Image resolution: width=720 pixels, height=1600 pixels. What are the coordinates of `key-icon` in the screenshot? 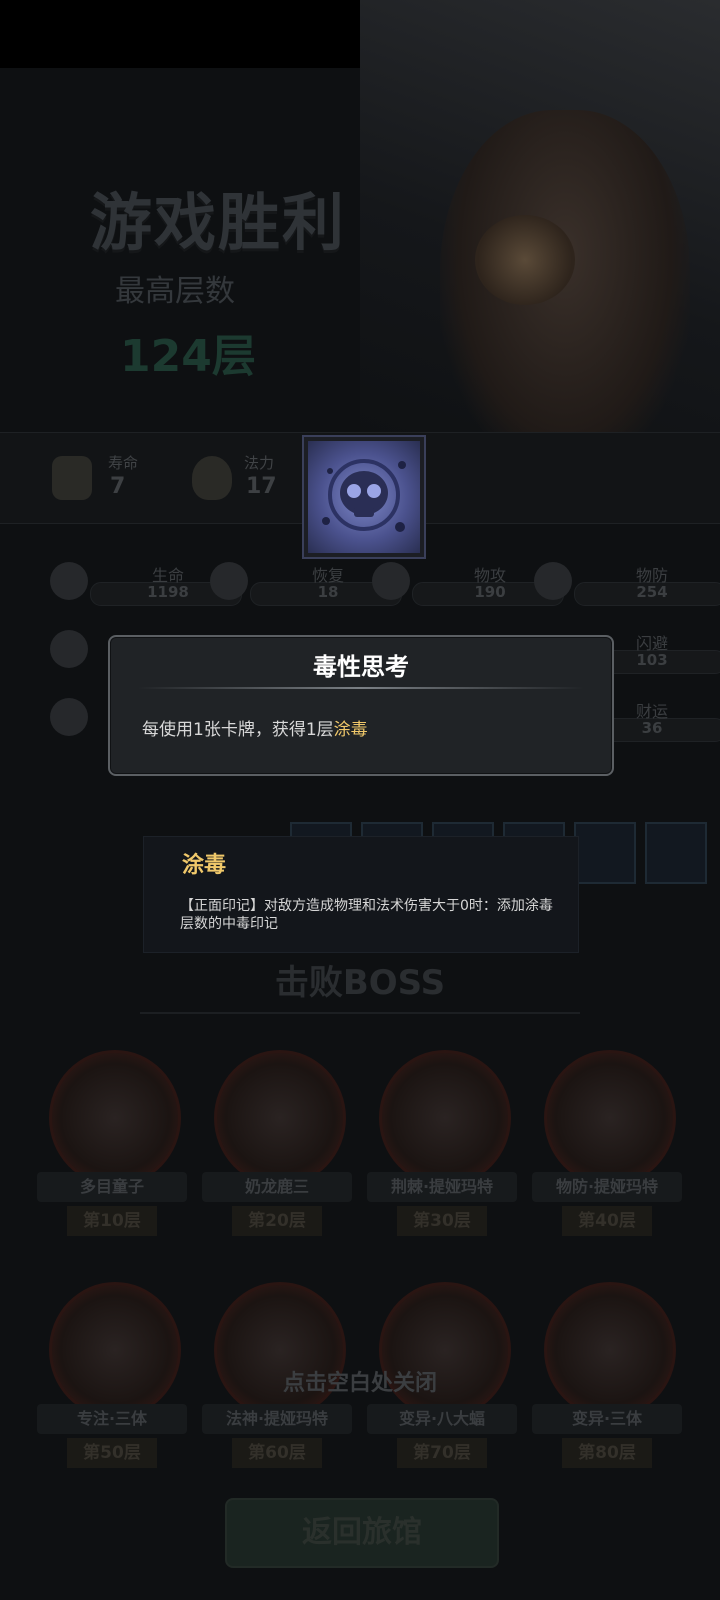 It's located at (69, 649).